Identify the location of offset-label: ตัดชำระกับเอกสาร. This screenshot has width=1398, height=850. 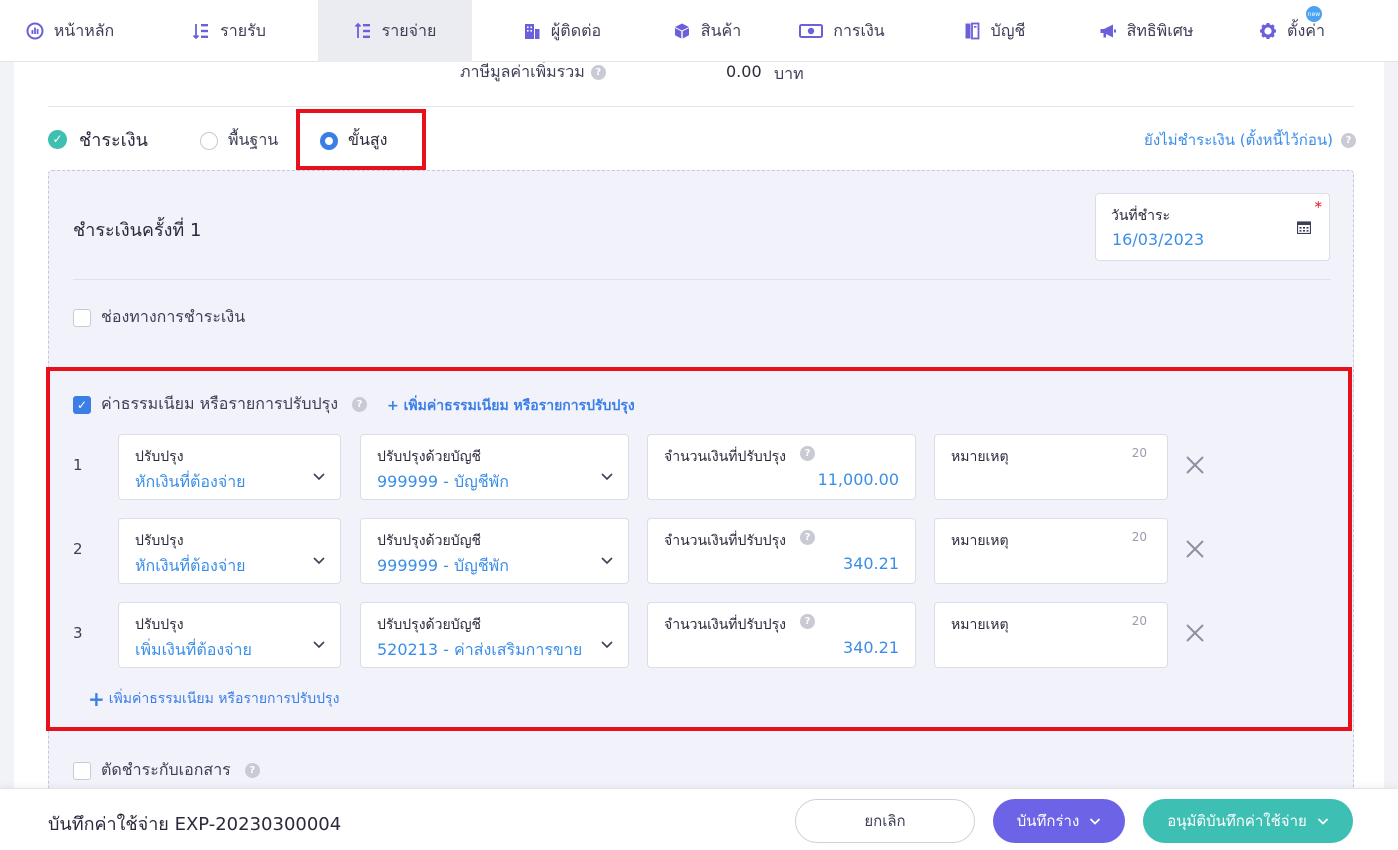
(166, 769).